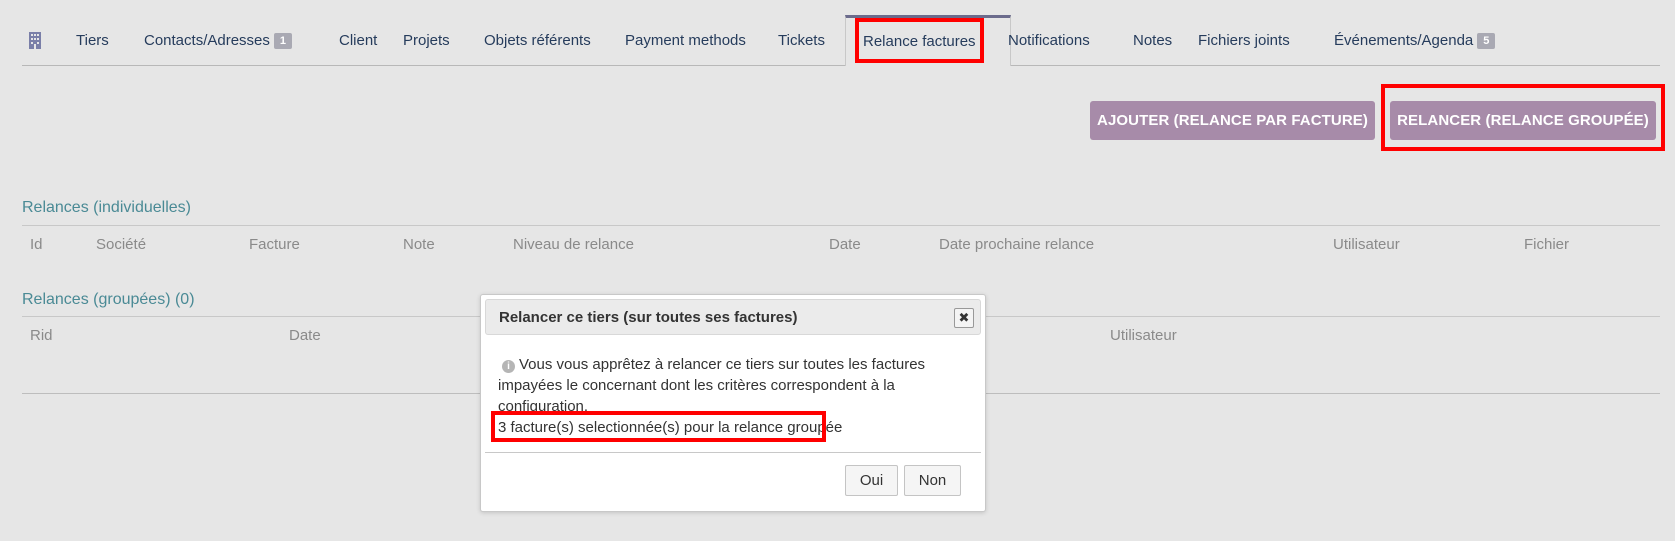  I want to click on count-badge: 5, so click(1486, 41).